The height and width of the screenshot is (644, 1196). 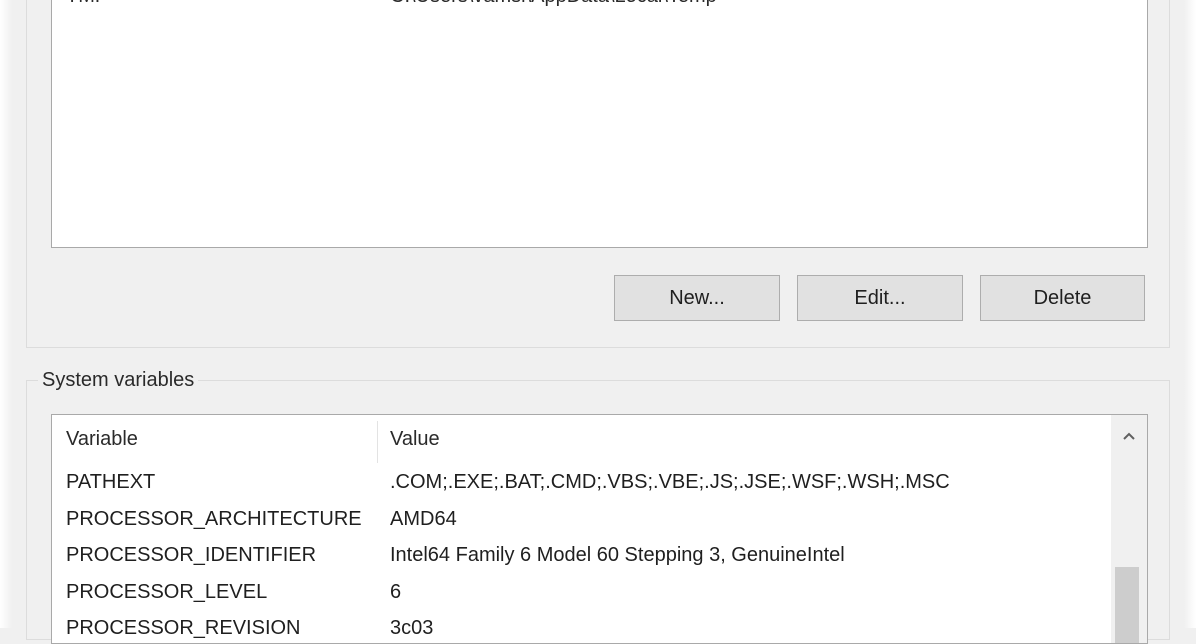 What do you see at coordinates (1190, 314) in the screenshot?
I see `window-edge-right` at bounding box center [1190, 314].